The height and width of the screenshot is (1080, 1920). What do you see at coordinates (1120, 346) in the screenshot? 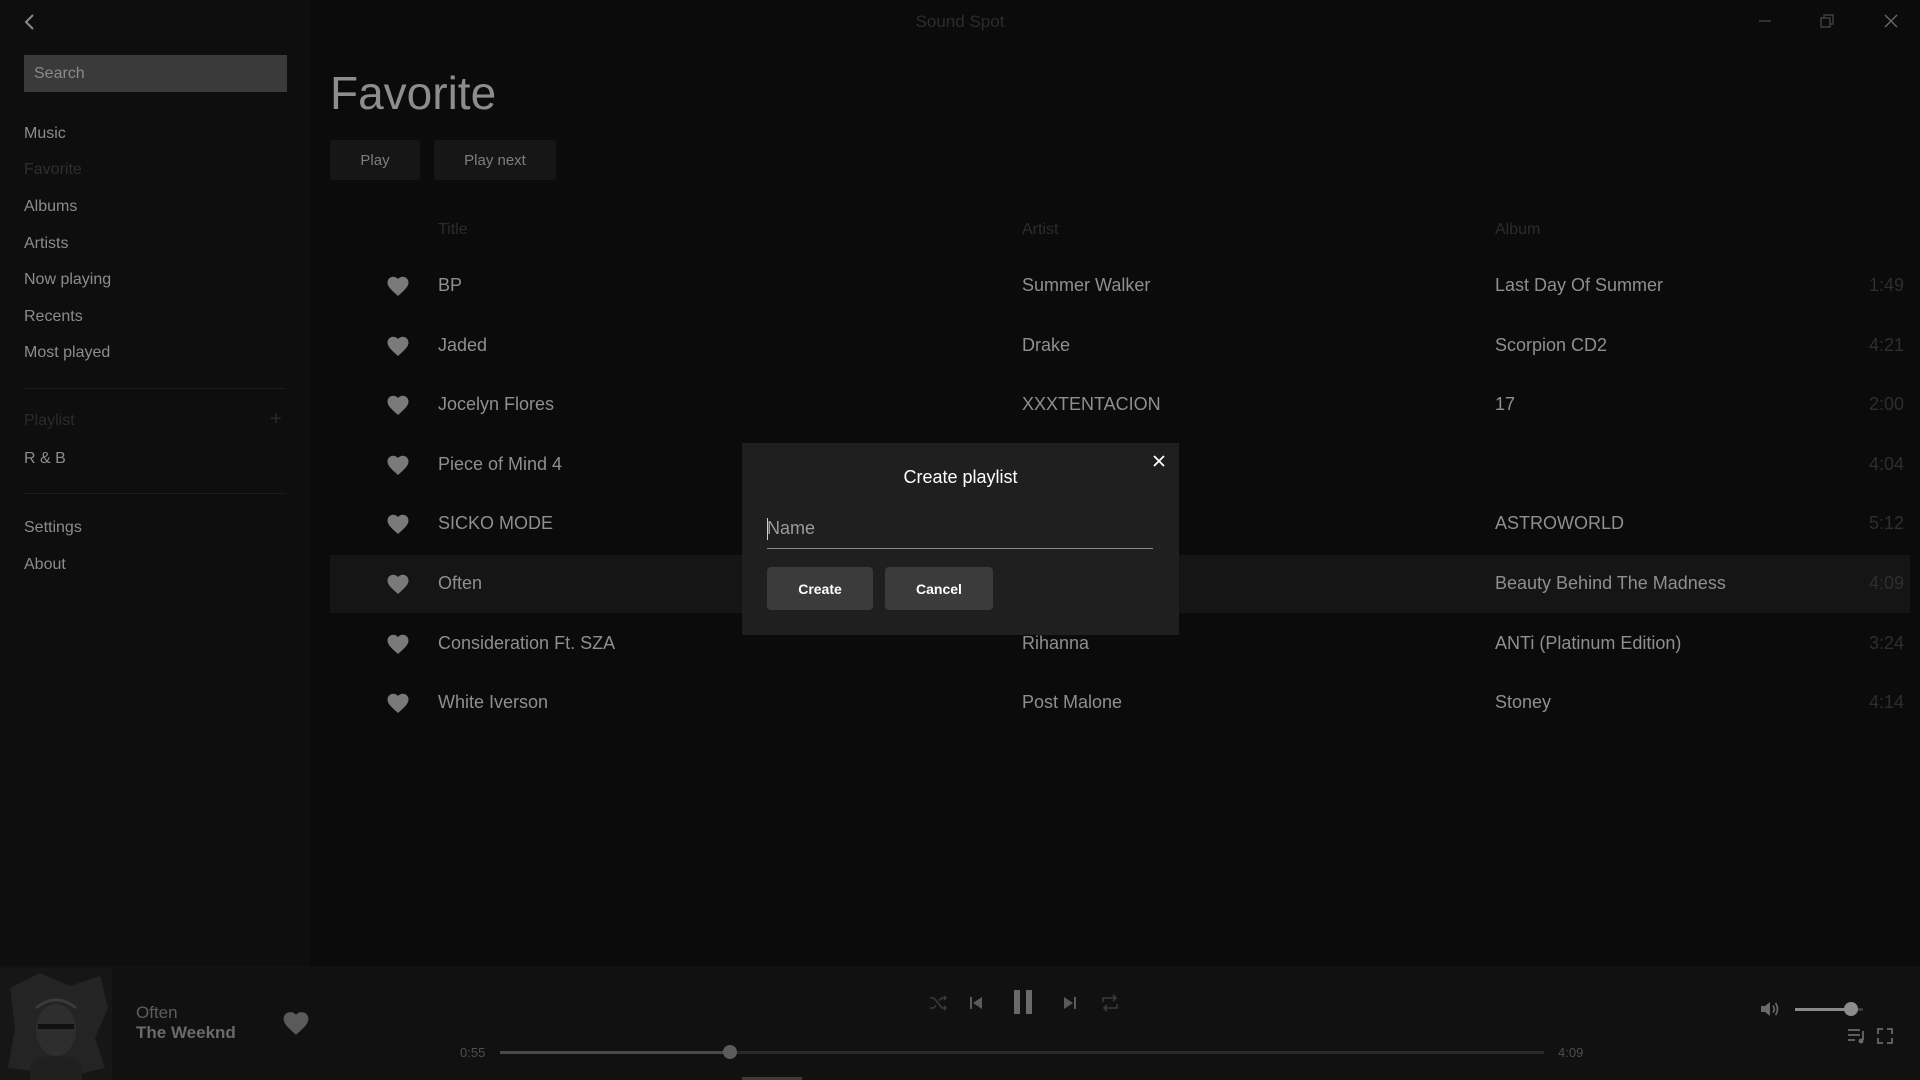
I see `table-row: Jaded Drake Scorpion CD2 4:21` at bounding box center [1120, 346].